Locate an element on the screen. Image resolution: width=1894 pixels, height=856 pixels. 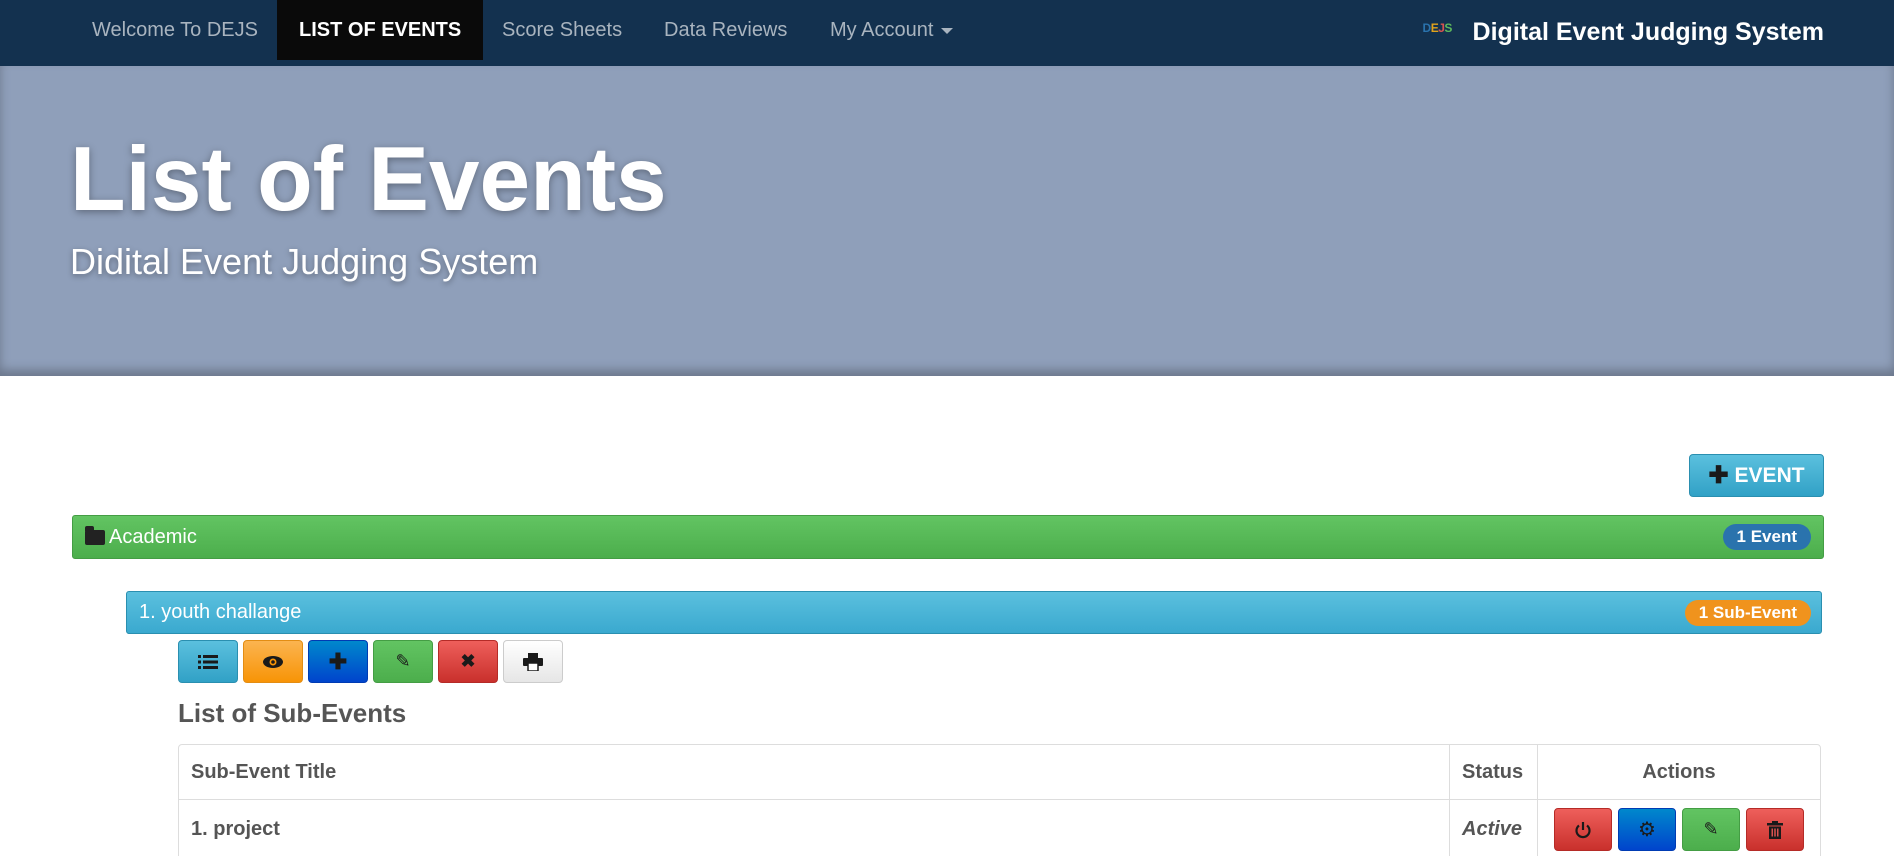
eye-icon is located at coordinates (273, 661).